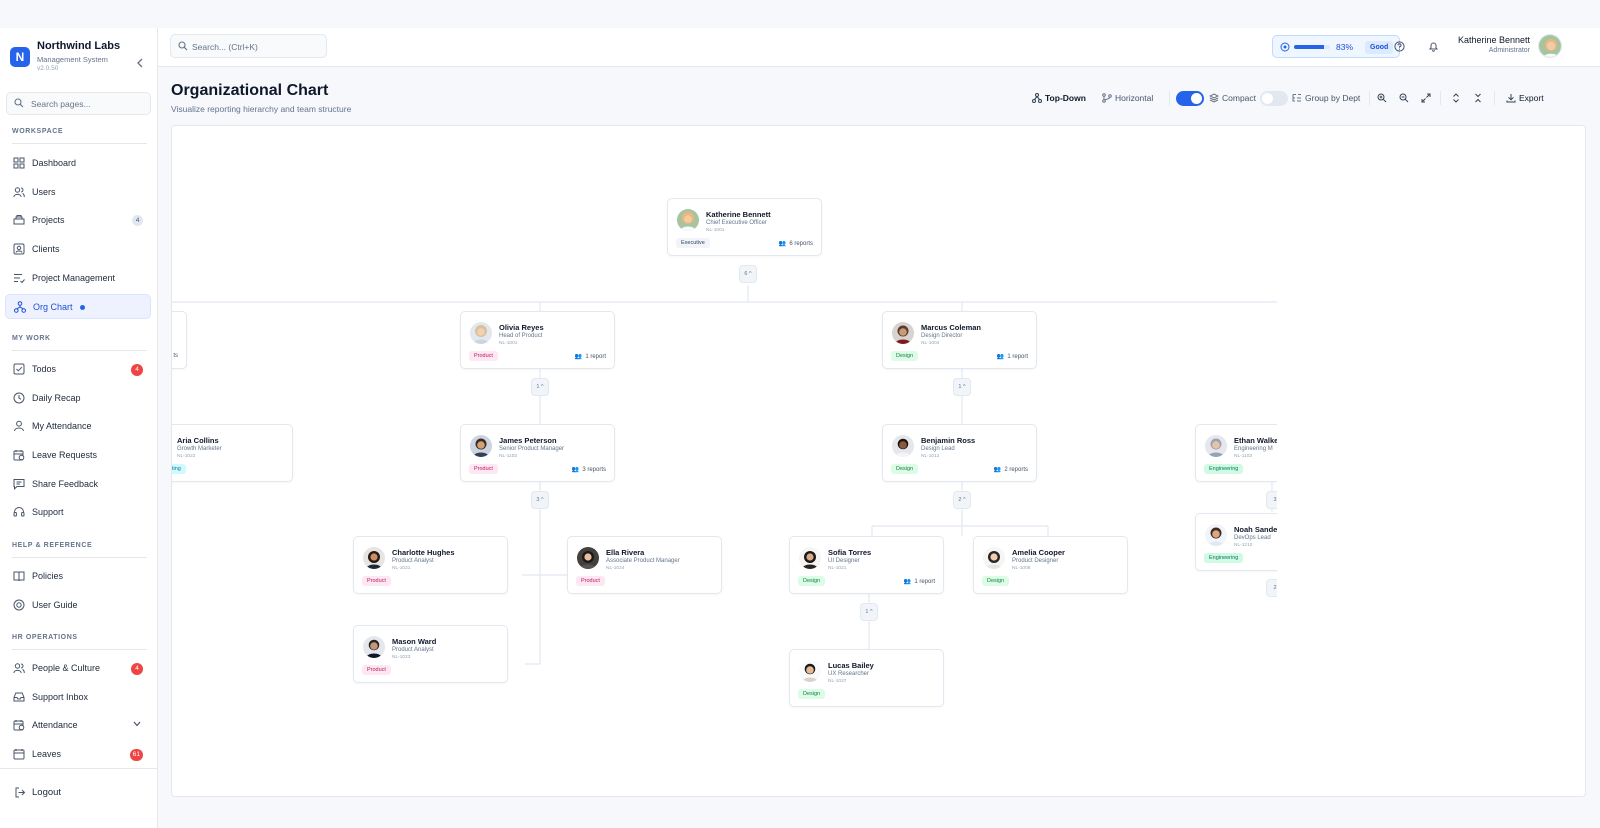 This screenshot has height=828, width=1600. I want to click on person-id: NL-1037, so click(837, 681).